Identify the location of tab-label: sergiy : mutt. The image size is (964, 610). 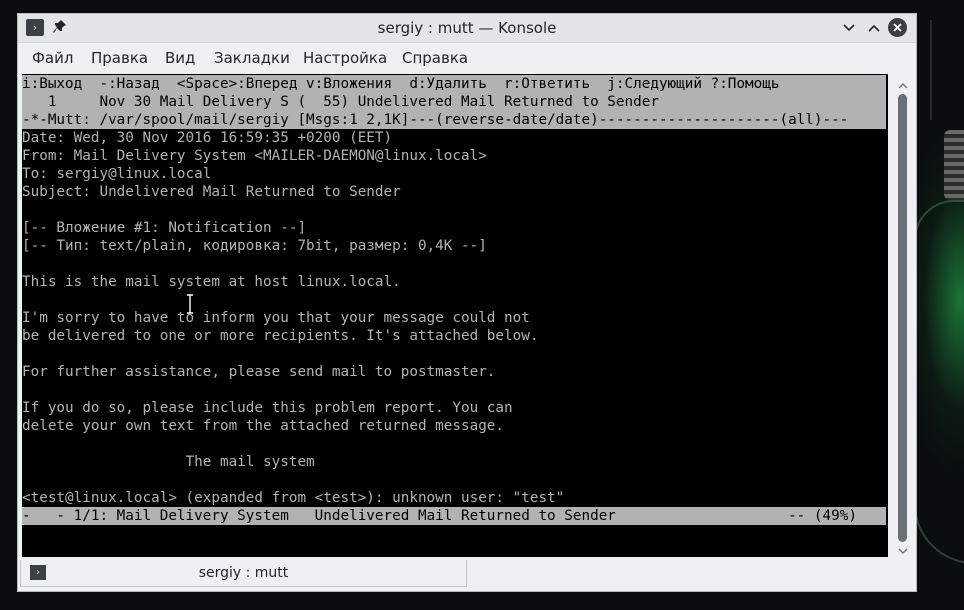
(243, 573).